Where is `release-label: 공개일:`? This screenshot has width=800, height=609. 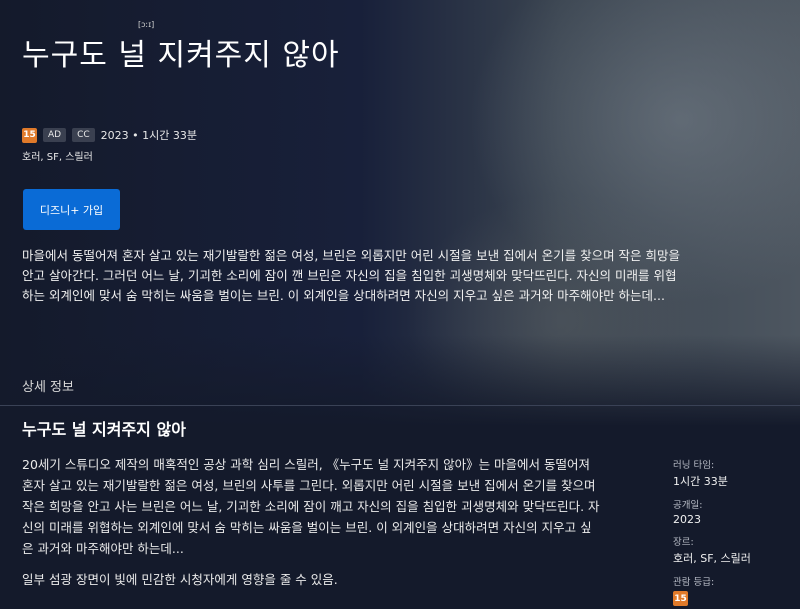 release-label: 공개일: is located at coordinates (688, 505).